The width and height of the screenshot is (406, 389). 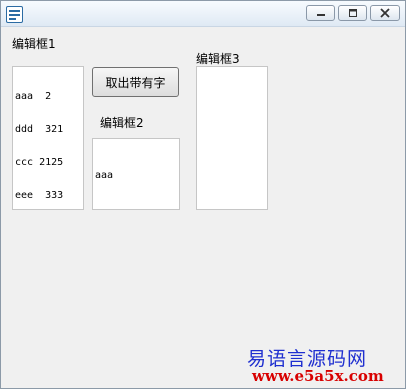 I want to click on watermark-url: www.e5a5x.com, so click(x=318, y=376).